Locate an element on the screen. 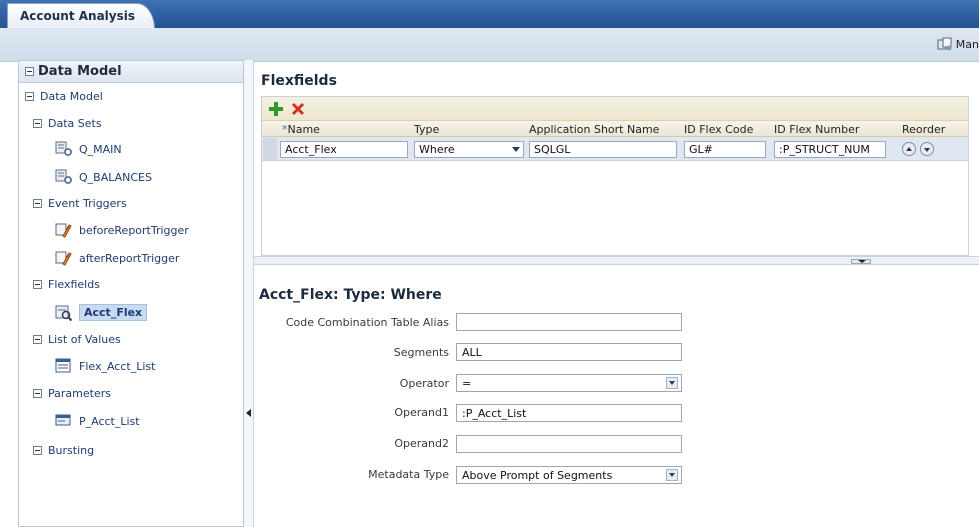 The width and height of the screenshot is (979, 527). metadata-type-label: Metadata Type is located at coordinates (408, 474).